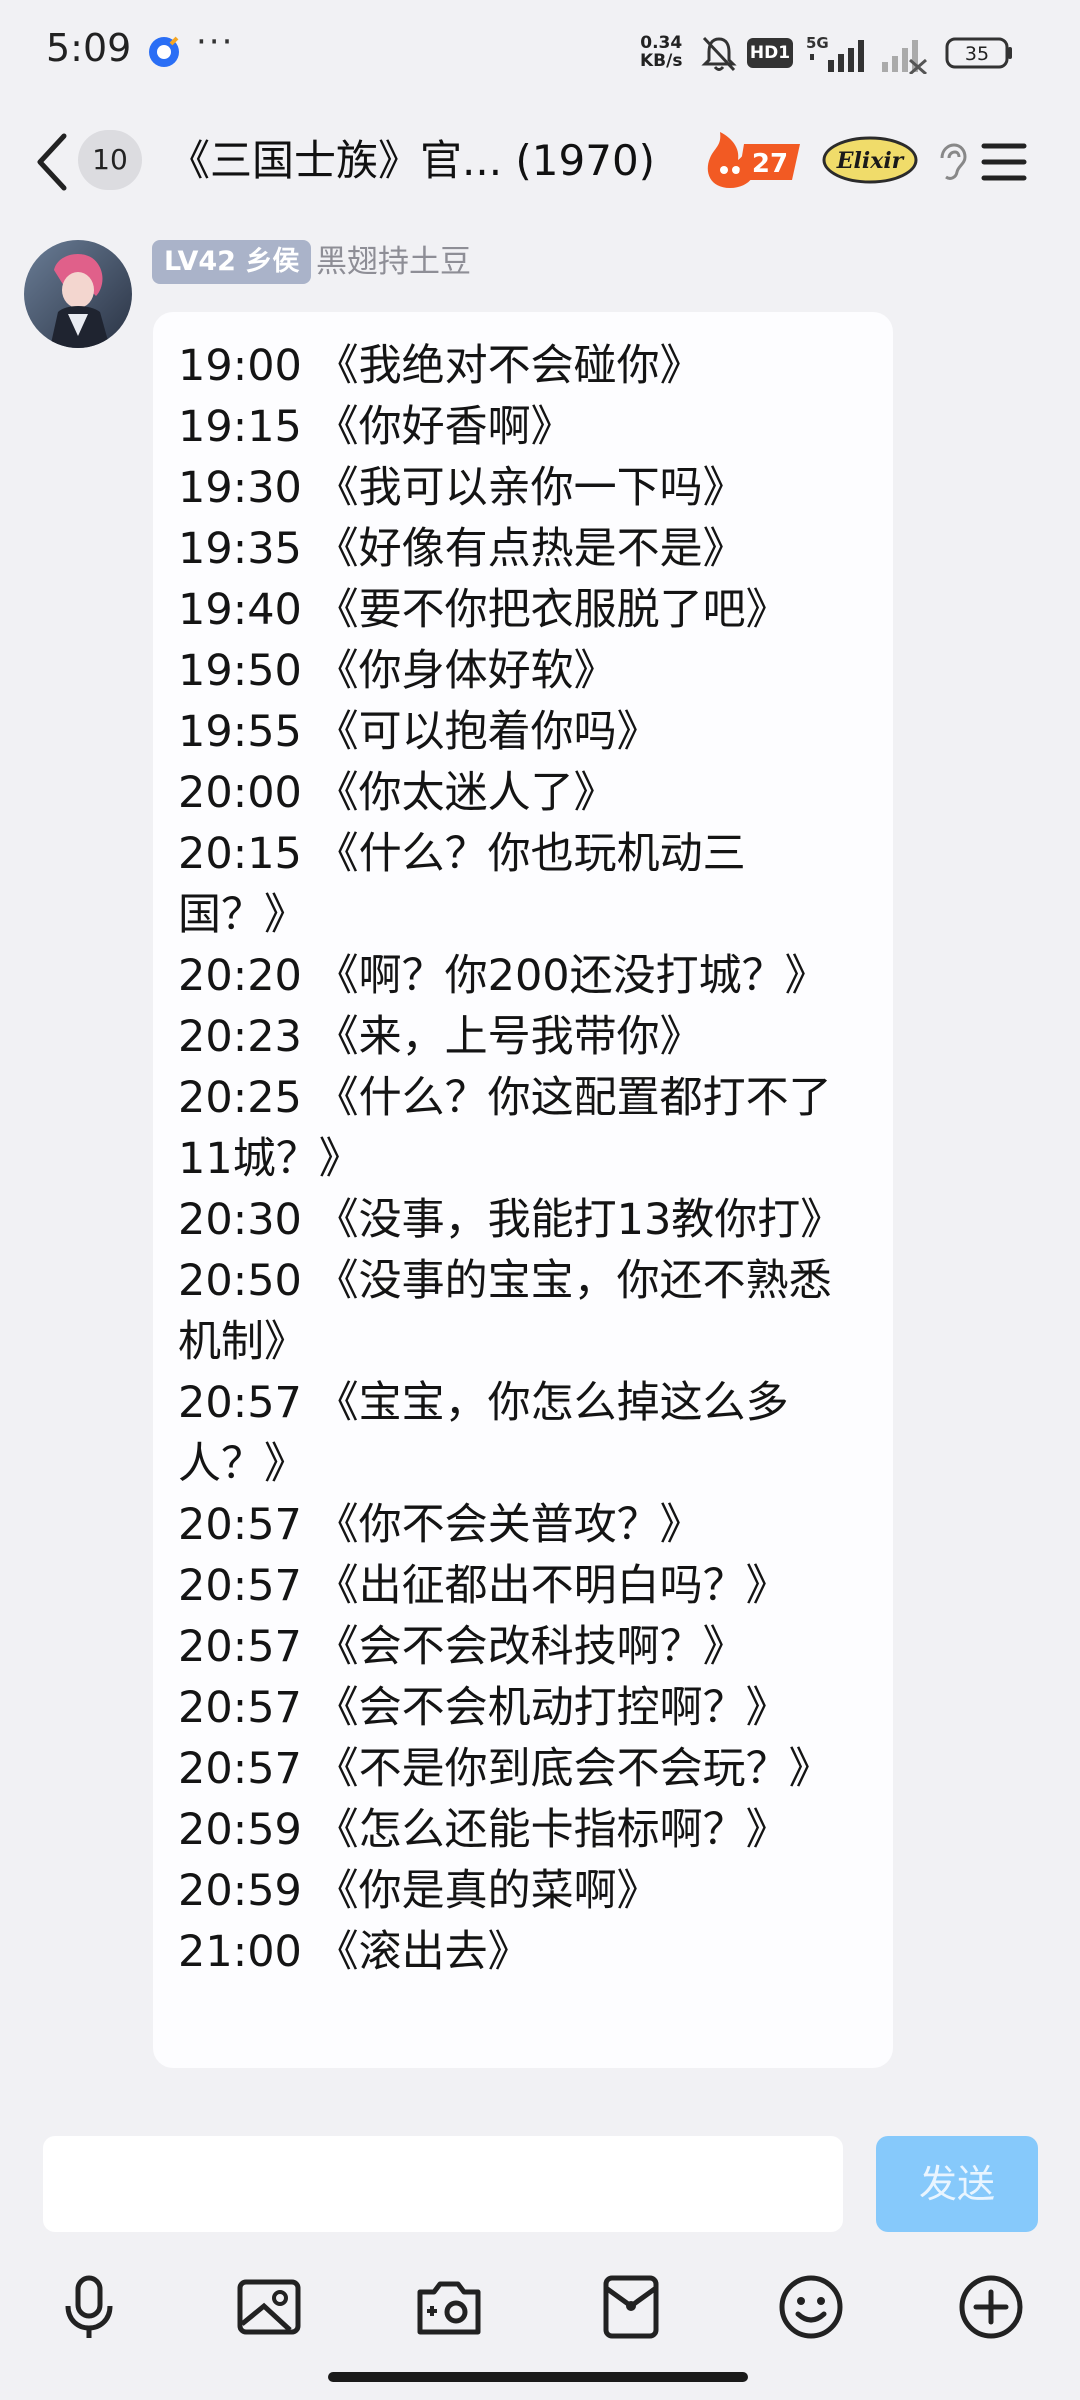 The image size is (1080, 2400). What do you see at coordinates (419, 732) in the screenshot?
I see `message-line: 19:55 《可以抱着你吗》` at bounding box center [419, 732].